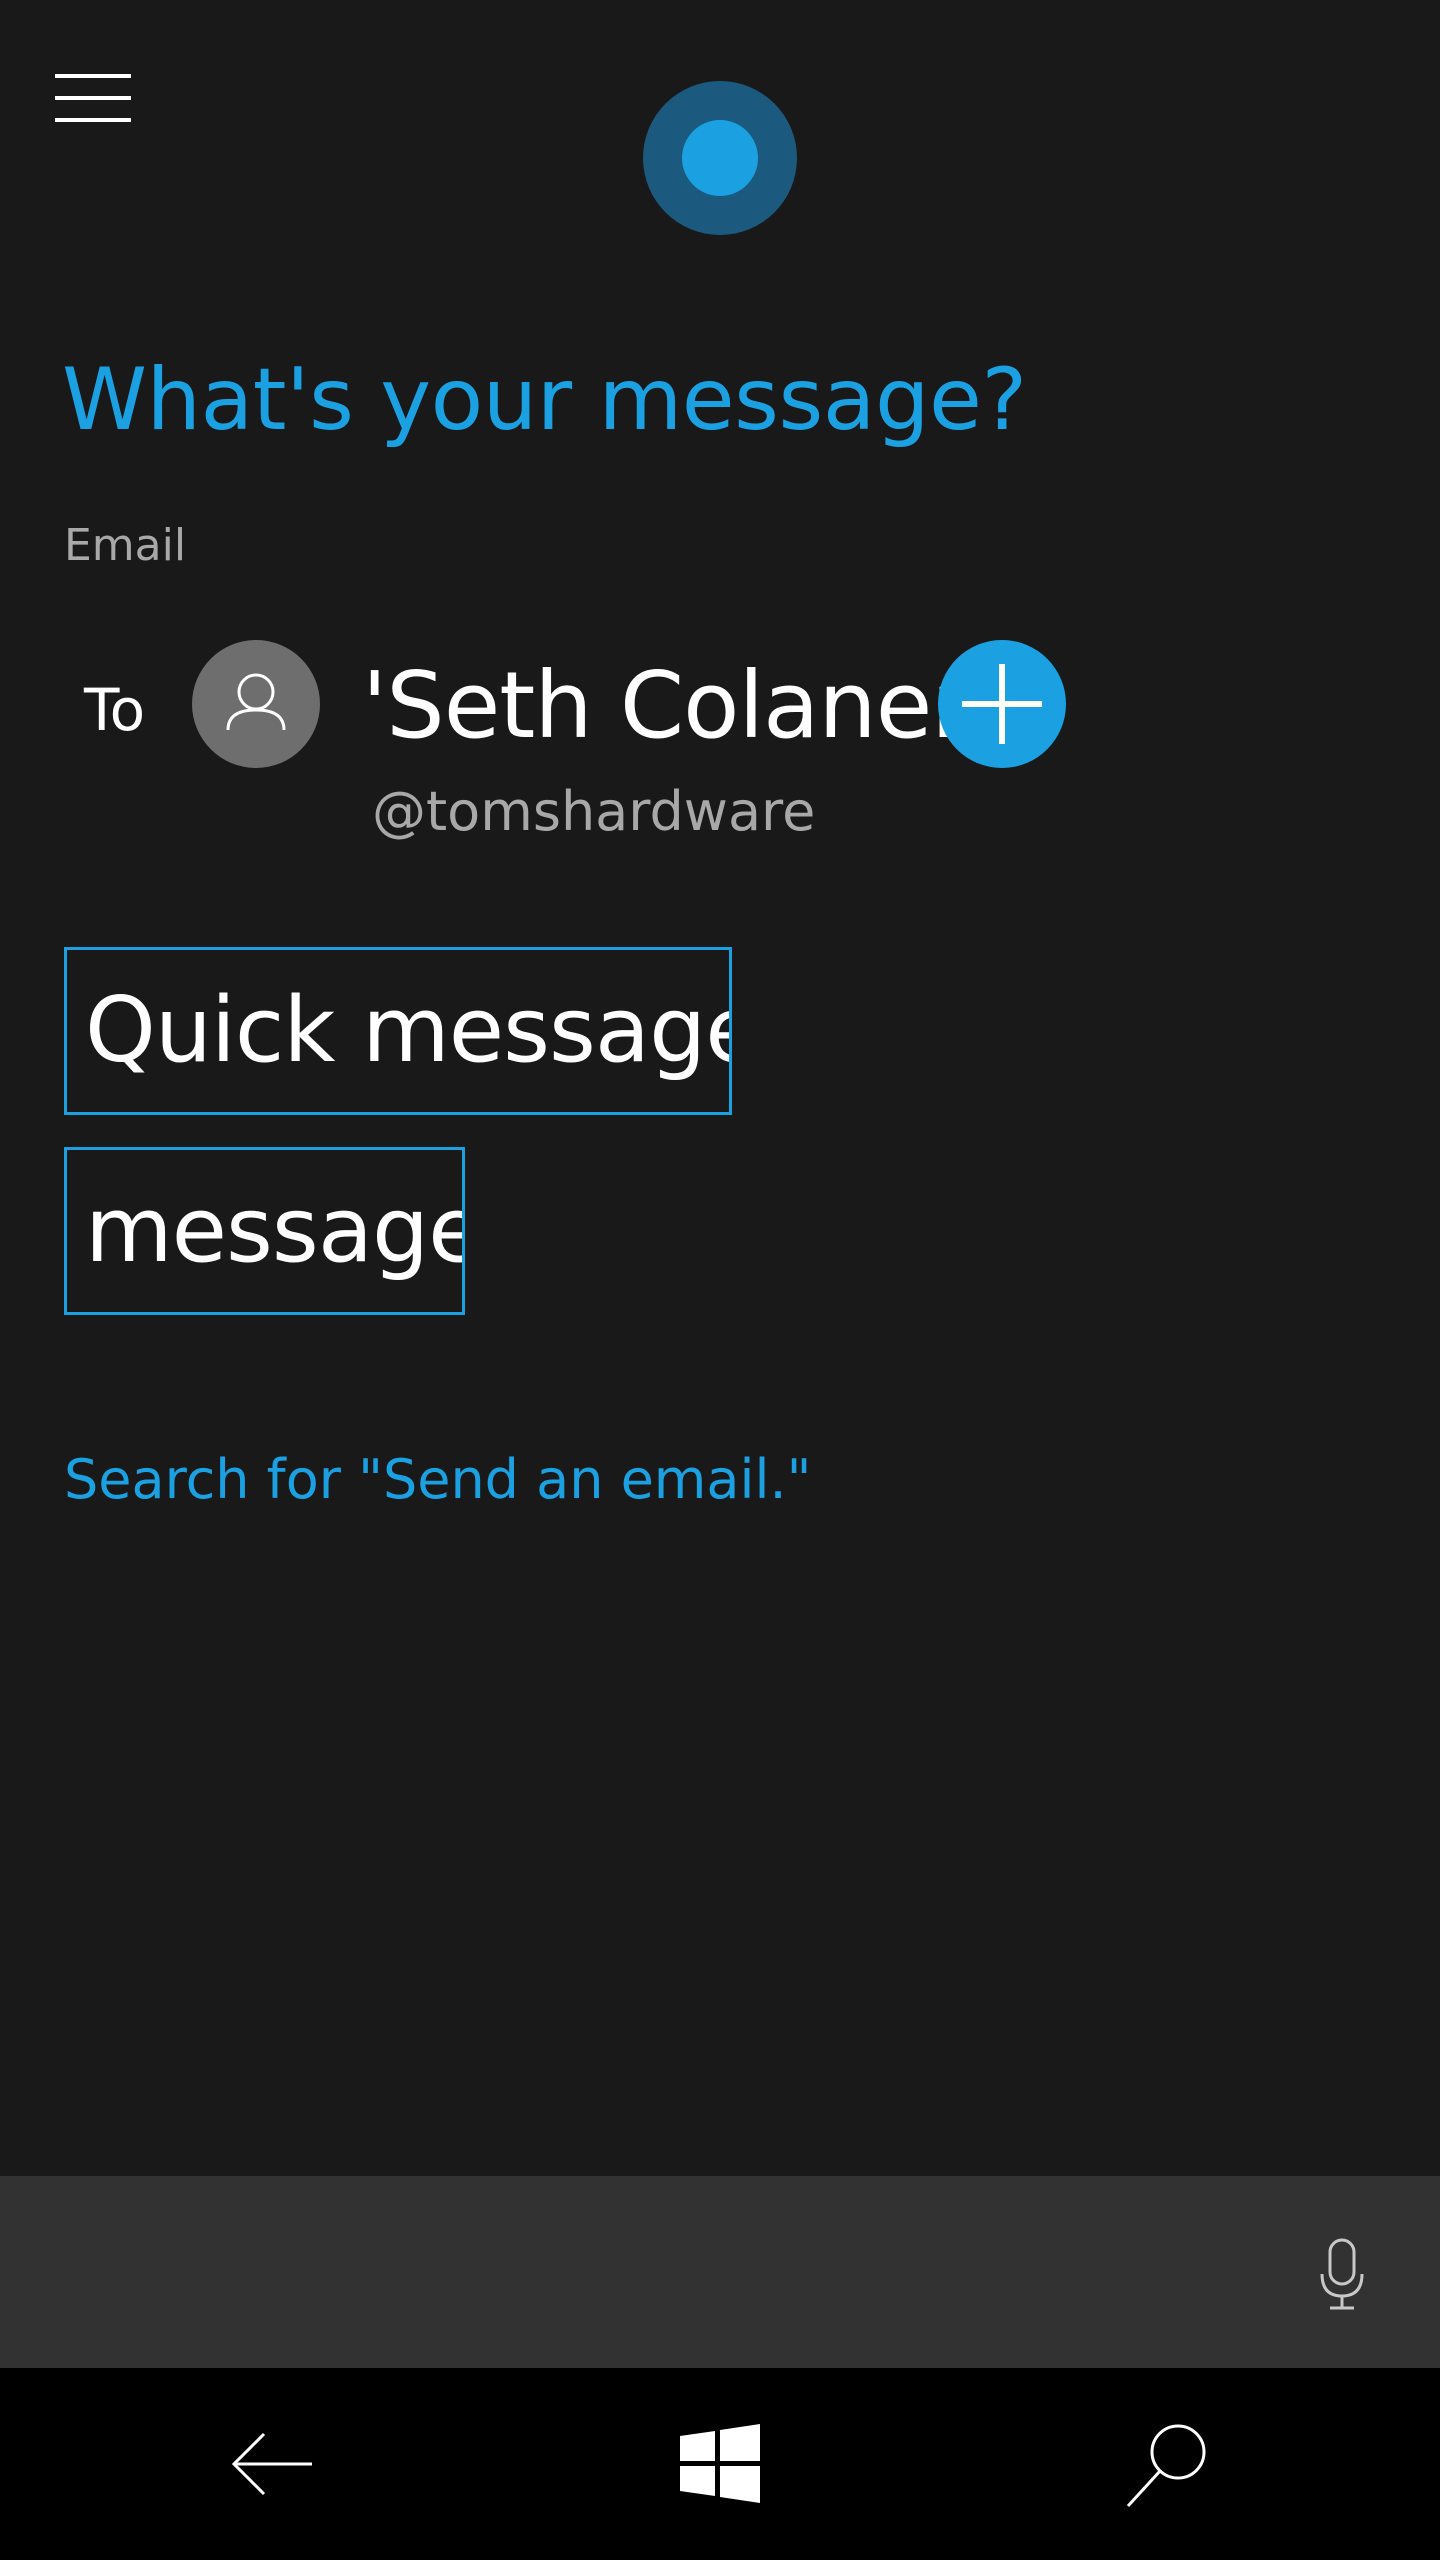  Describe the element at coordinates (275, 1230) in the screenshot. I see `message-body-text: message` at that location.